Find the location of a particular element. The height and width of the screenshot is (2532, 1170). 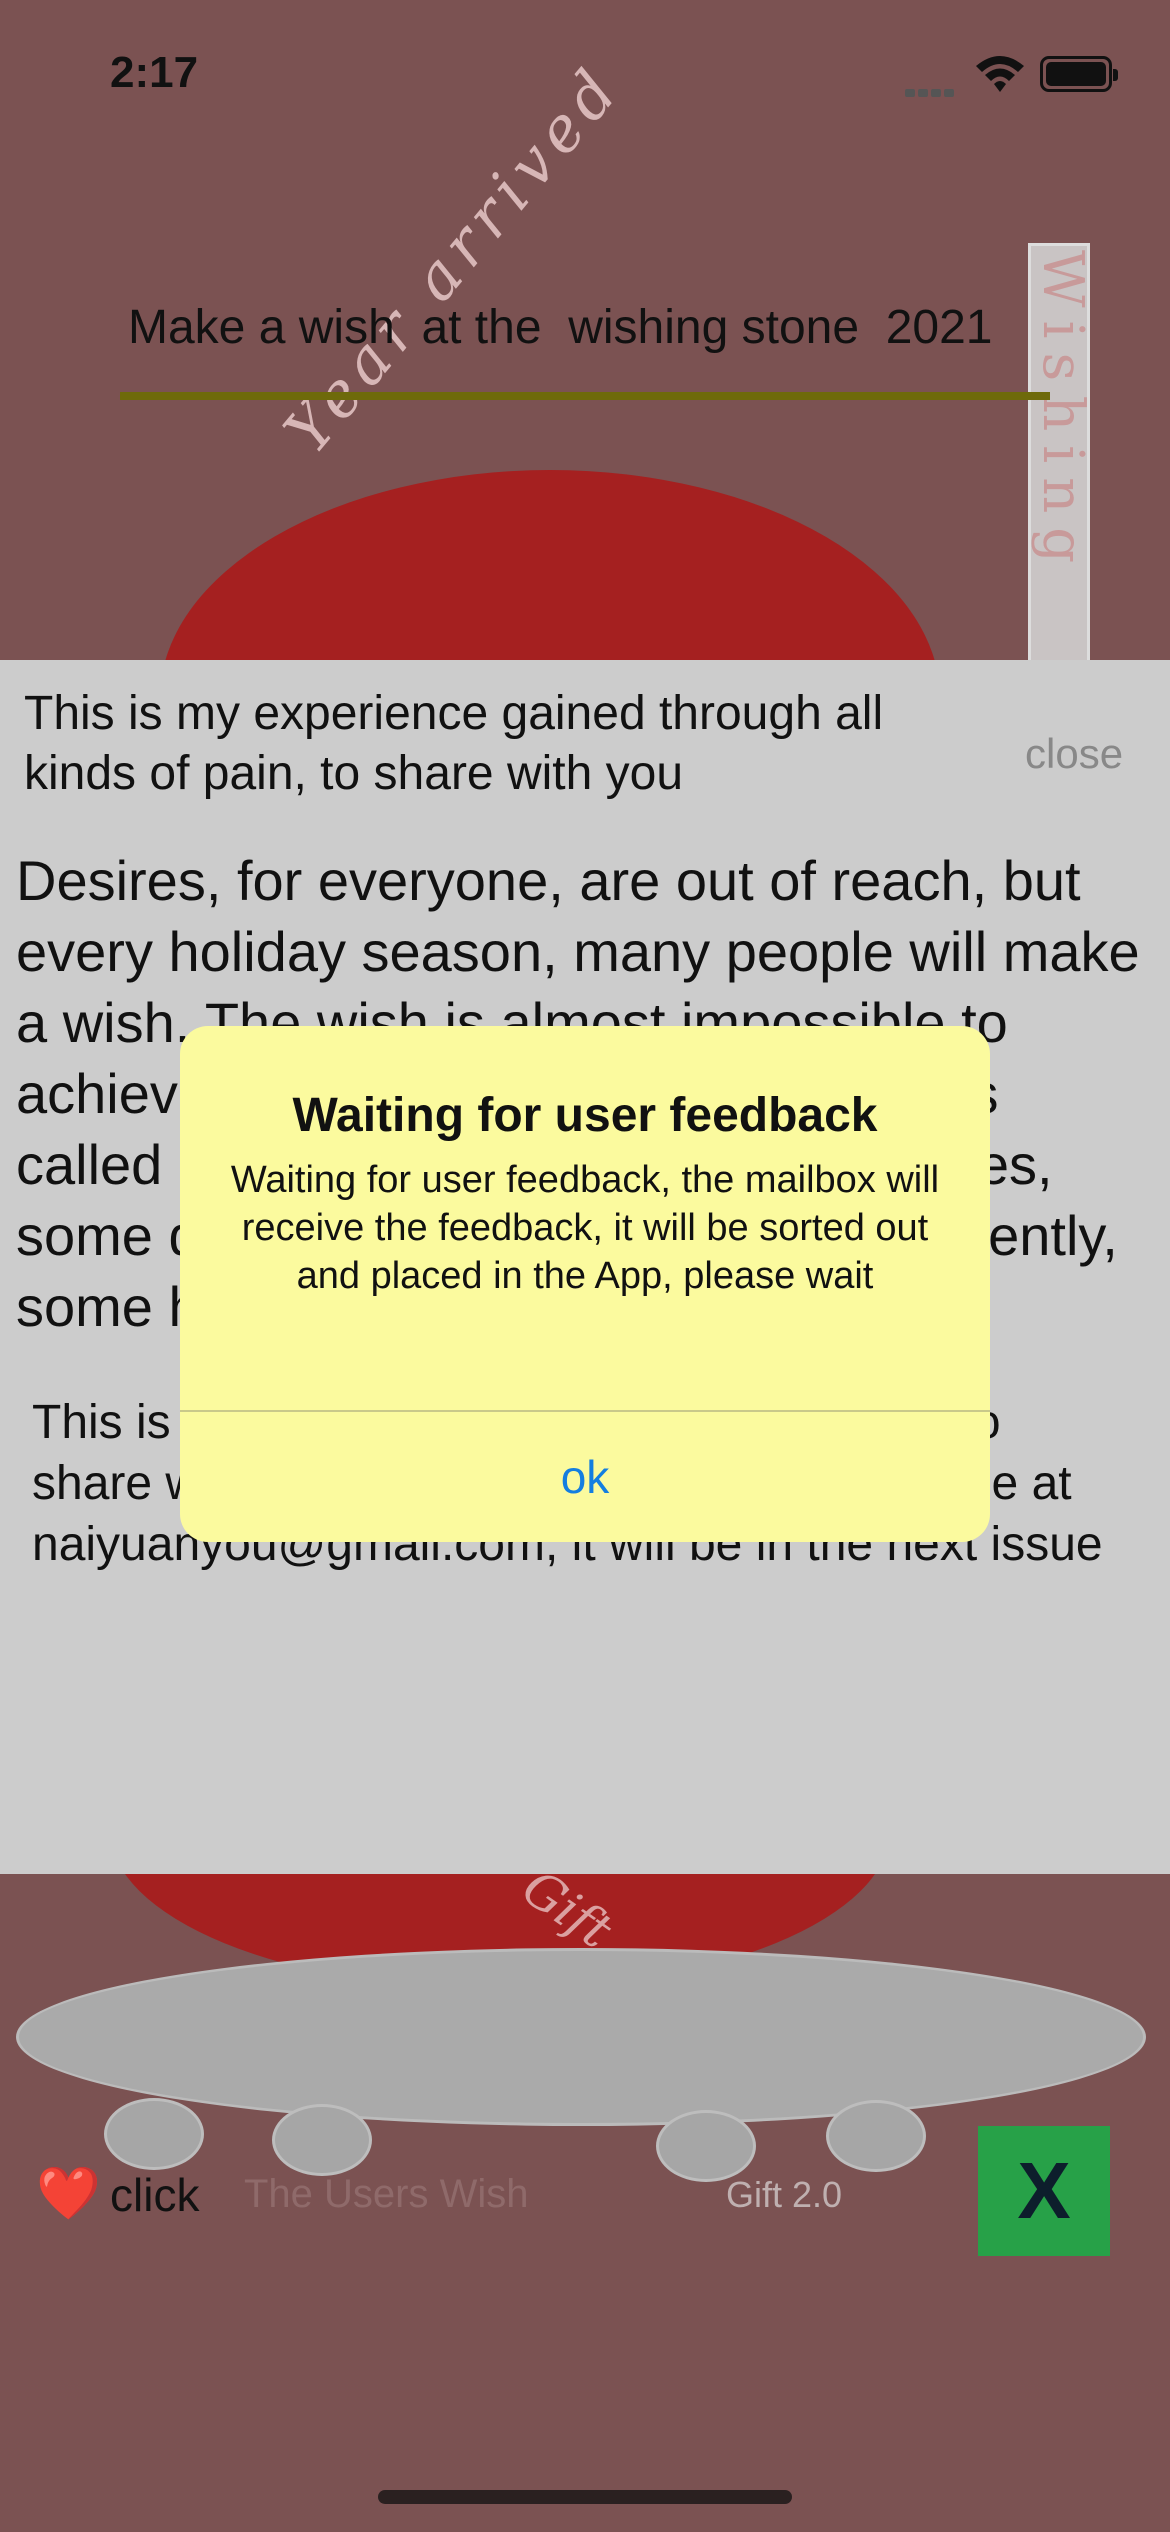

alert-title: Waiting for user feedback is located at coordinates (585, 1115).